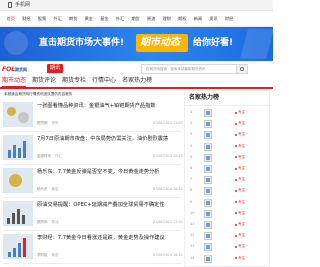  I want to click on rank-item: 14 专注, so click(229, 259).